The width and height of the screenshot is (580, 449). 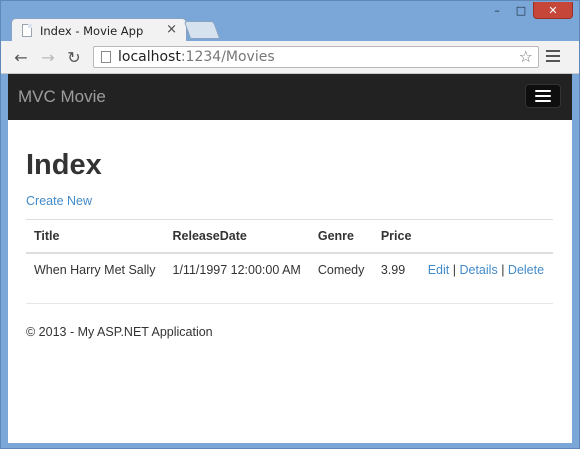 What do you see at coordinates (290, 97) in the screenshot?
I see `site-navbar: MVC Movie` at bounding box center [290, 97].